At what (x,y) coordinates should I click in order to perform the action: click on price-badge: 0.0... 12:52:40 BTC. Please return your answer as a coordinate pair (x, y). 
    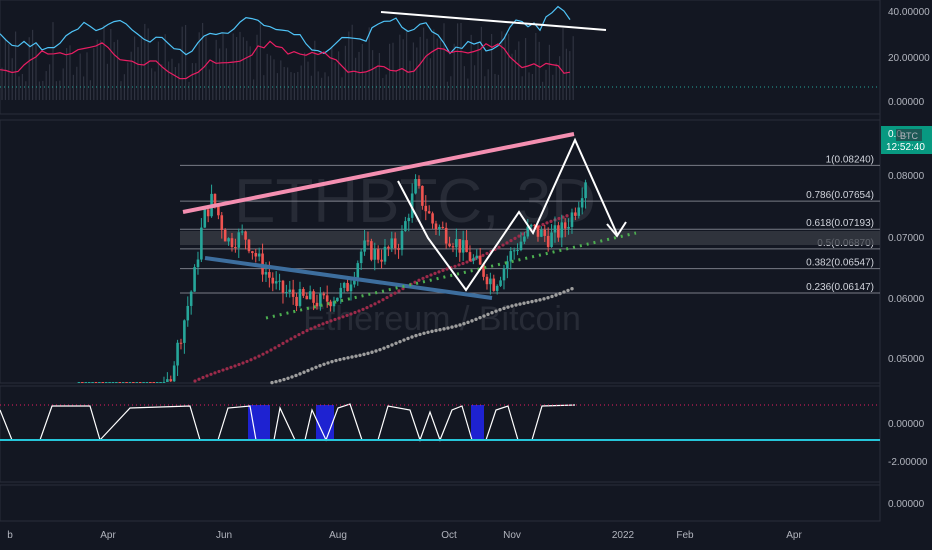
    Looking at the image, I should click on (906, 140).